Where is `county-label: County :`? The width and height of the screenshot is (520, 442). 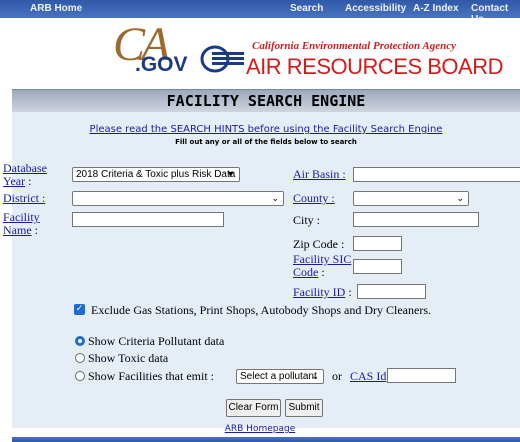 county-label: County : is located at coordinates (314, 198).